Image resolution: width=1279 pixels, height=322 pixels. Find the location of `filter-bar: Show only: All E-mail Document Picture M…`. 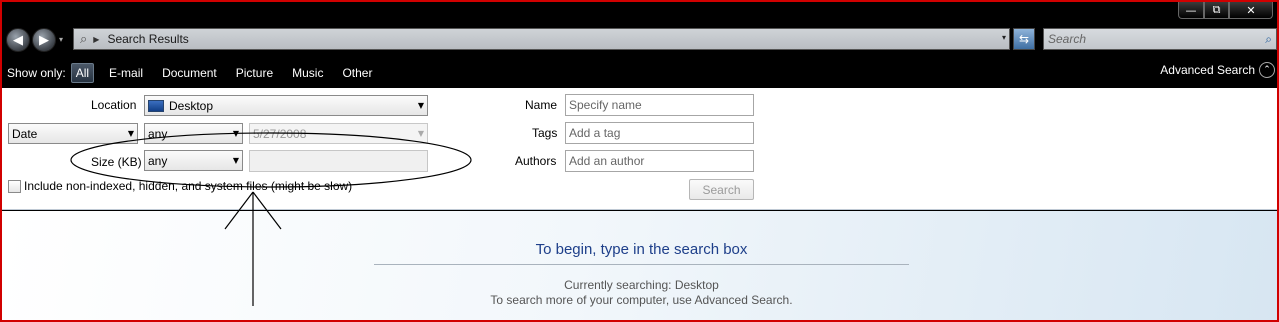

filter-bar: Show only: All E-mail Document Picture M… is located at coordinates (639, 72).